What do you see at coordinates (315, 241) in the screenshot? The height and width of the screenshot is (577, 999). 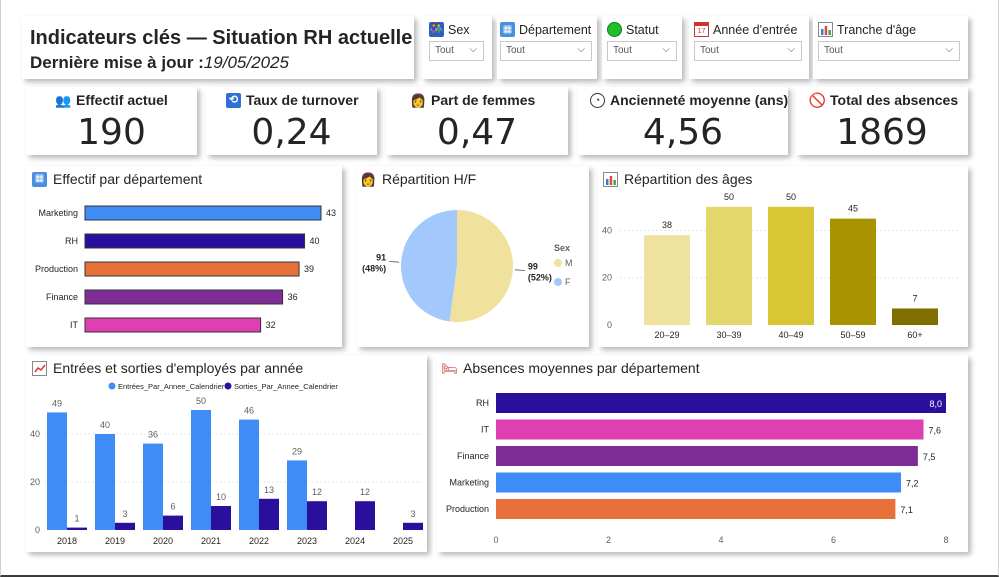 I see `dept-value-label: 40` at bounding box center [315, 241].